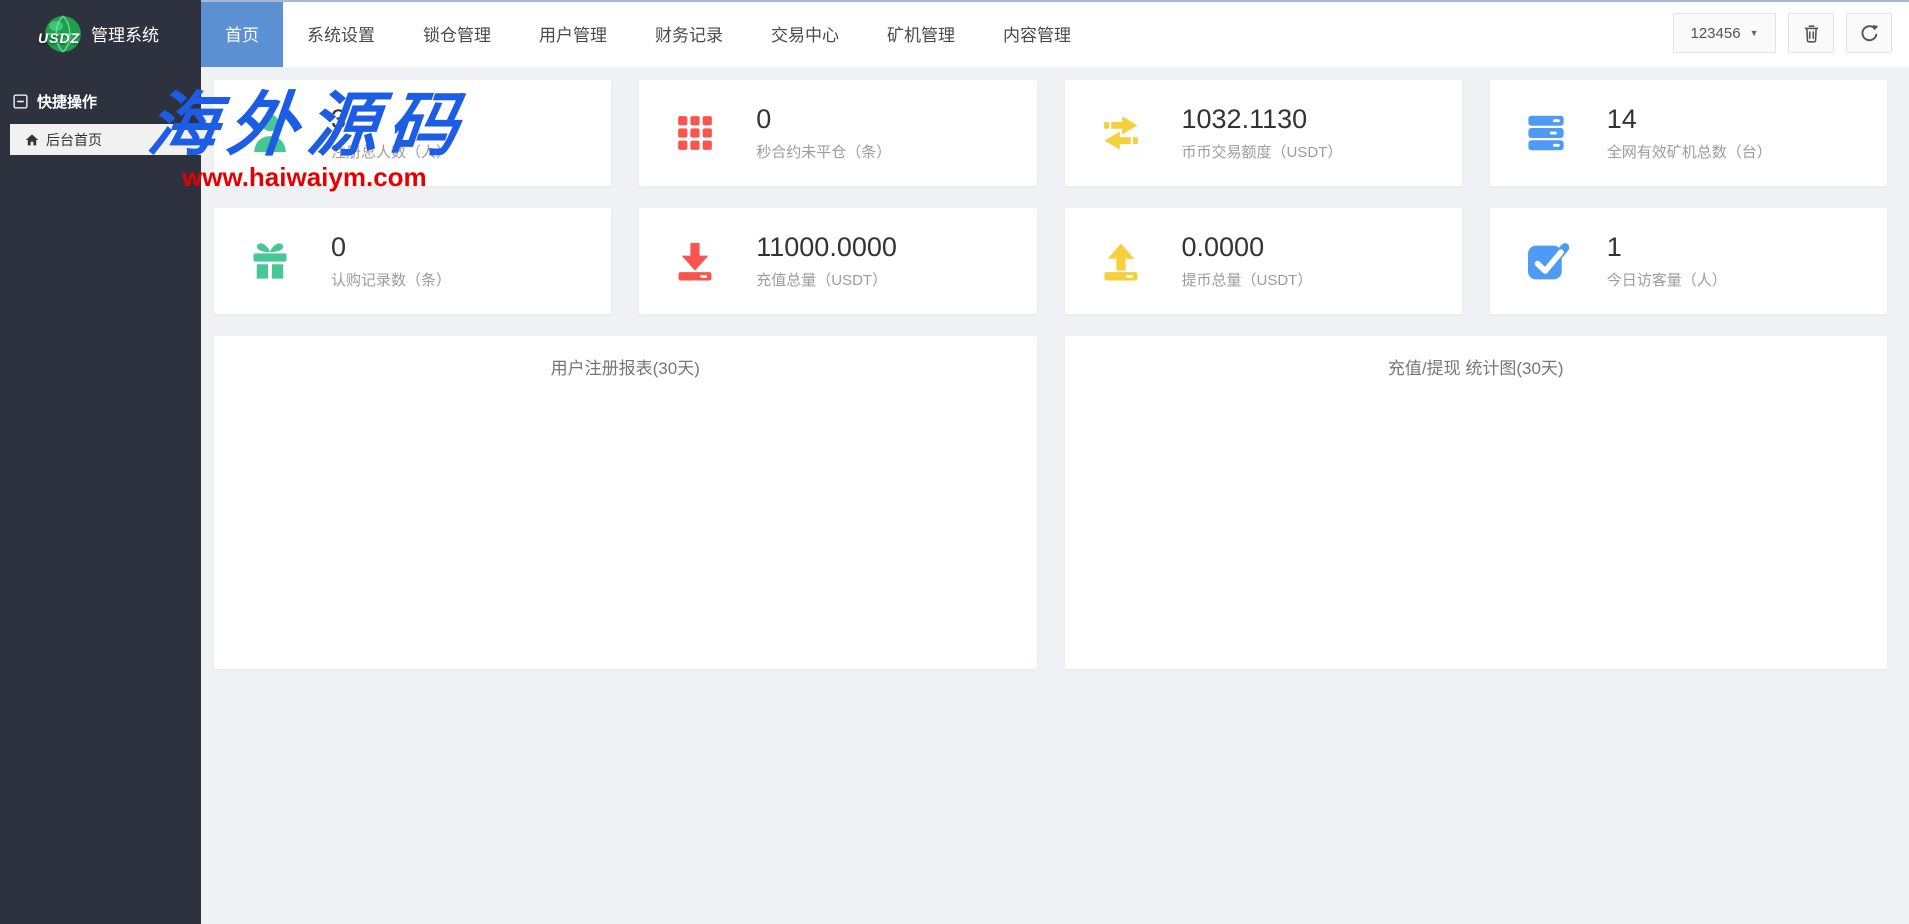 This screenshot has width=1909, height=924. Describe the element at coordinates (339, 119) in the screenshot. I see `stat-value: 3` at that location.